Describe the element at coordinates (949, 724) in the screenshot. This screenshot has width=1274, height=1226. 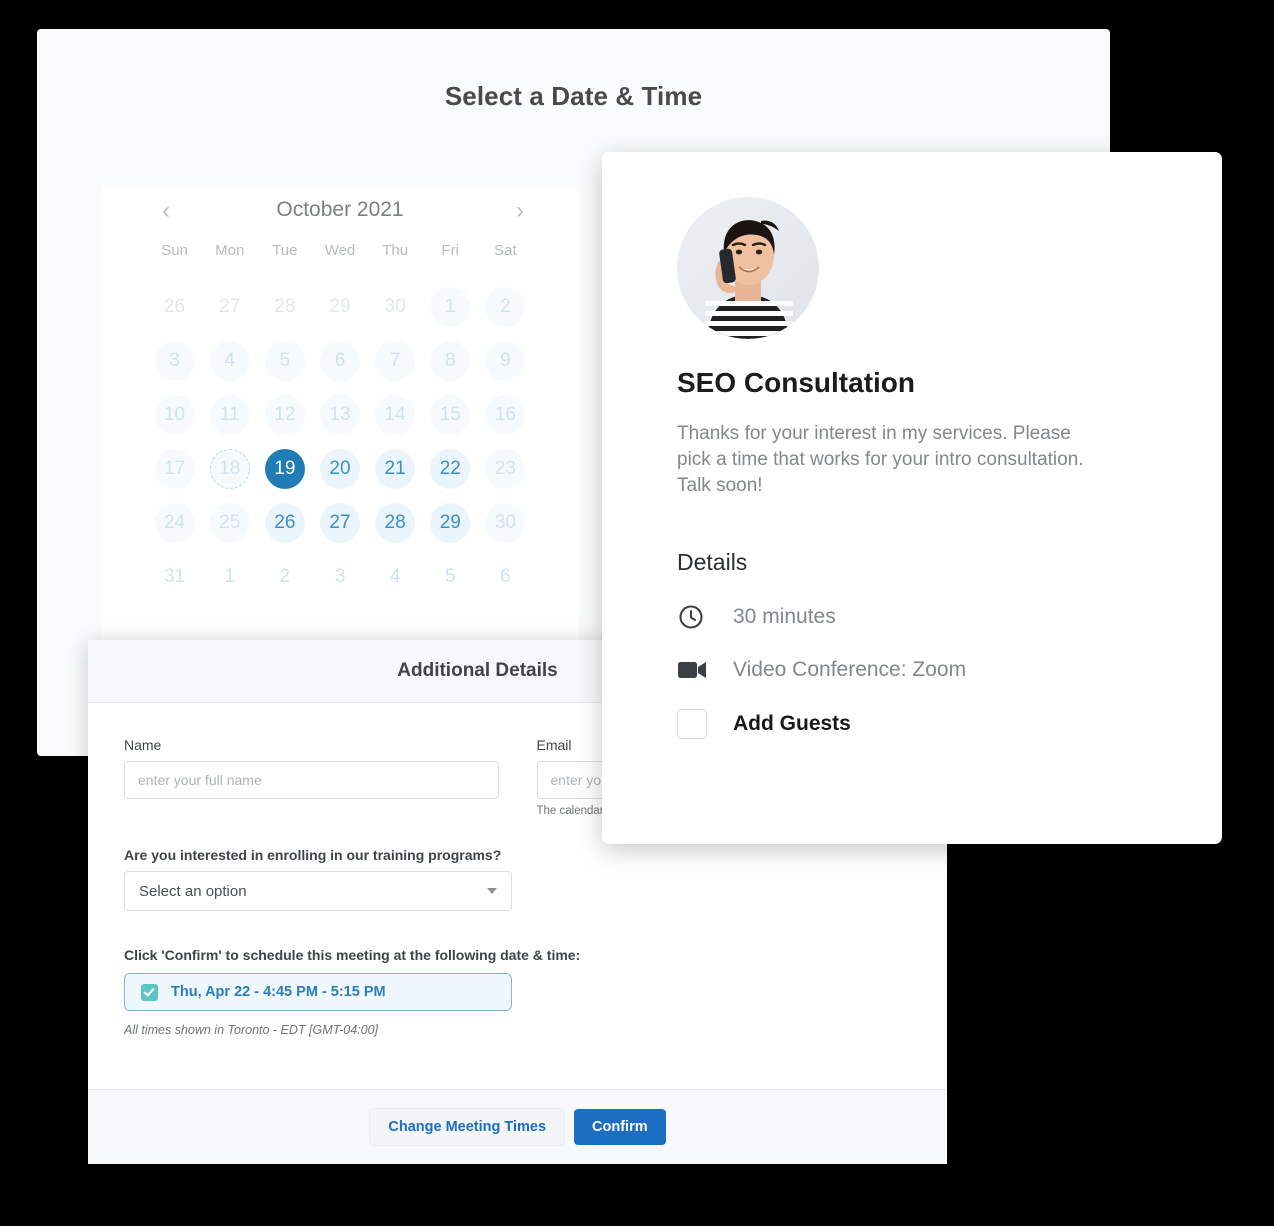
I see `detail-row-add-guests: Add Guests` at that location.